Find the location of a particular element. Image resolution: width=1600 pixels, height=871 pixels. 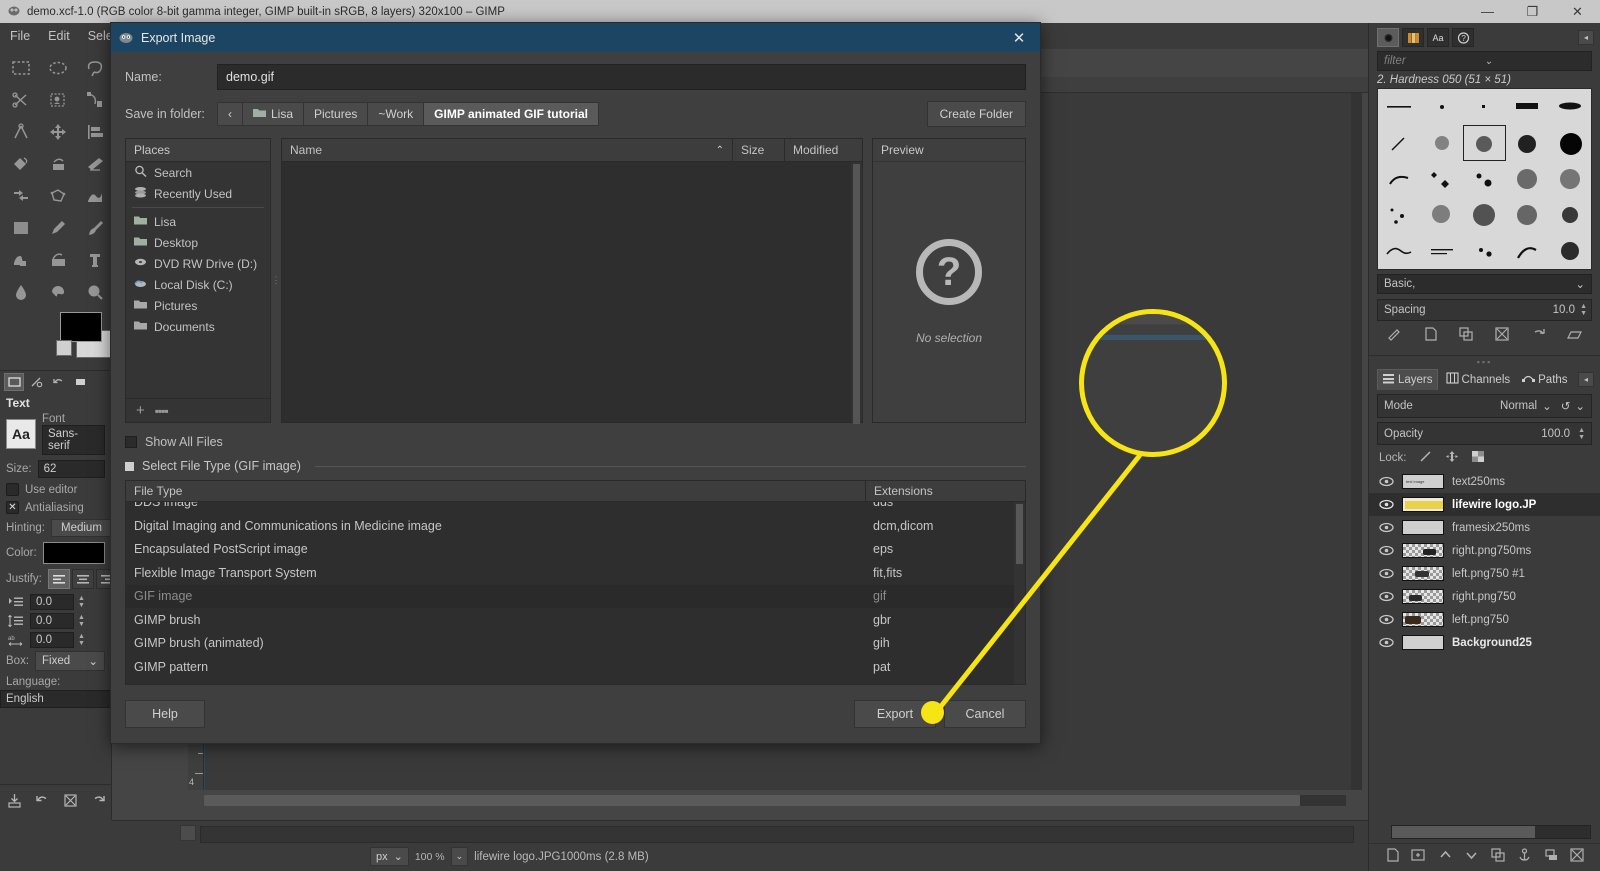

column-header-extensions: Extensions is located at coordinates (945, 491).